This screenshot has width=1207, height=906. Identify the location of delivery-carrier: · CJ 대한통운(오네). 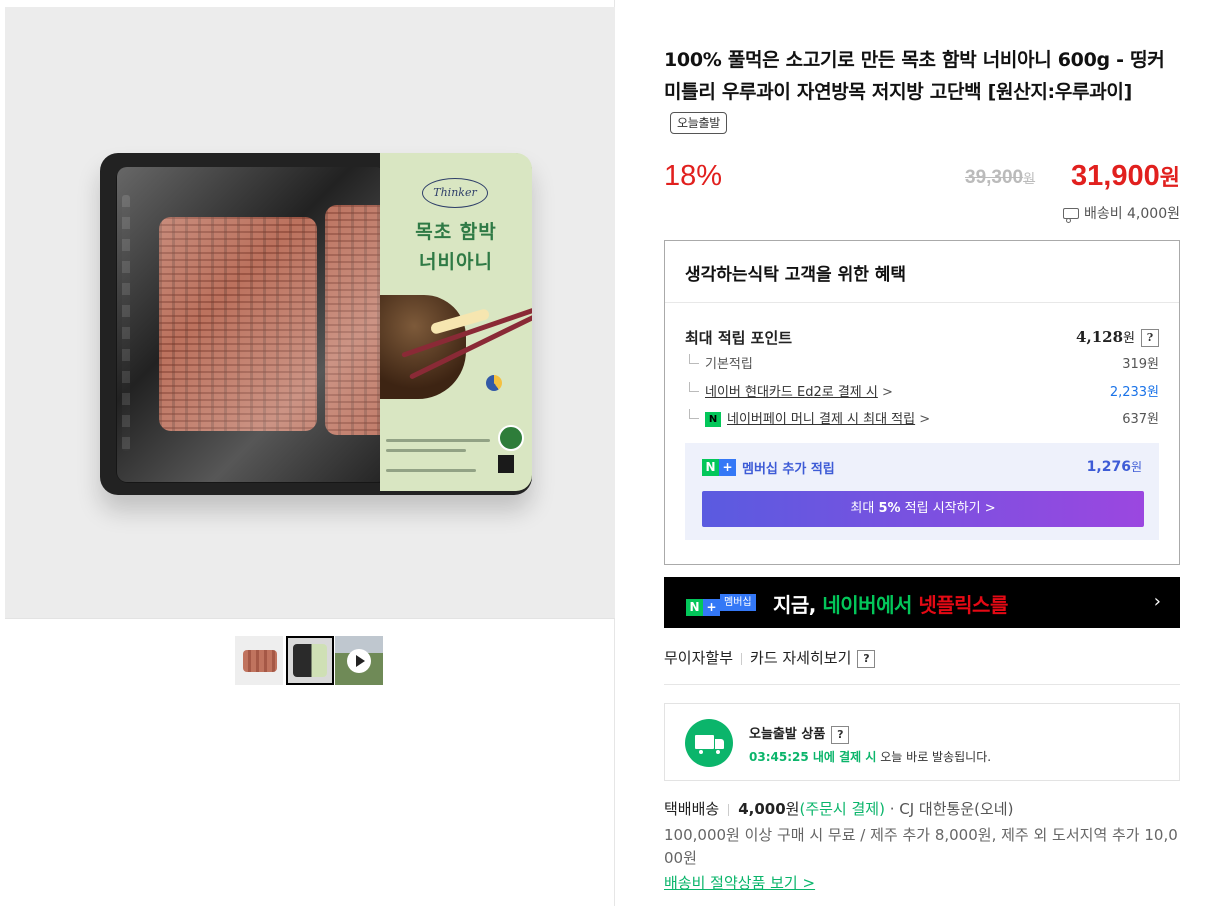
(951, 809).